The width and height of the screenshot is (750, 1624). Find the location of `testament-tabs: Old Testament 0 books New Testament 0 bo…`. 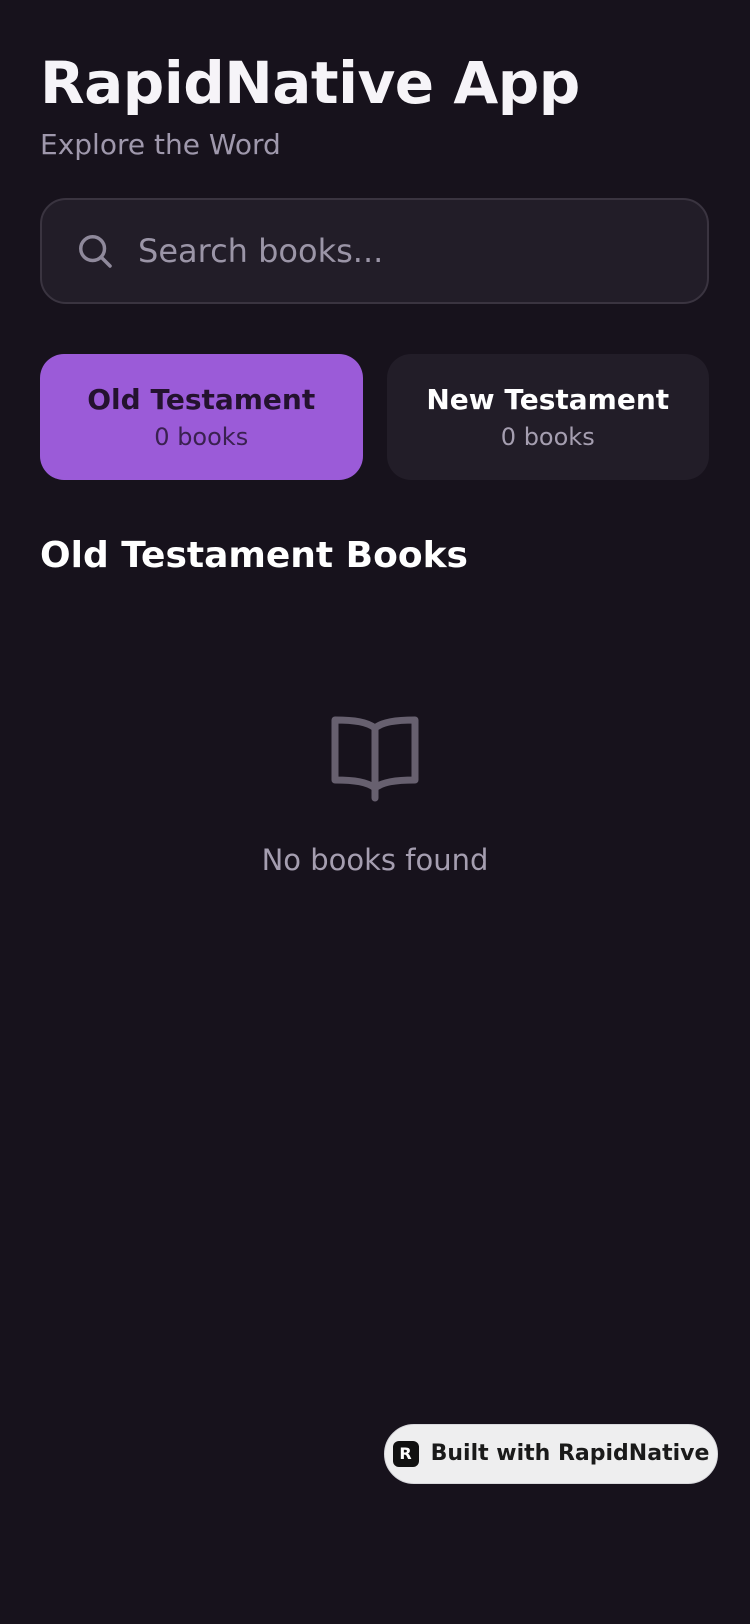

testament-tabs: Old Testament 0 books New Testament 0 bo… is located at coordinates (374, 417).